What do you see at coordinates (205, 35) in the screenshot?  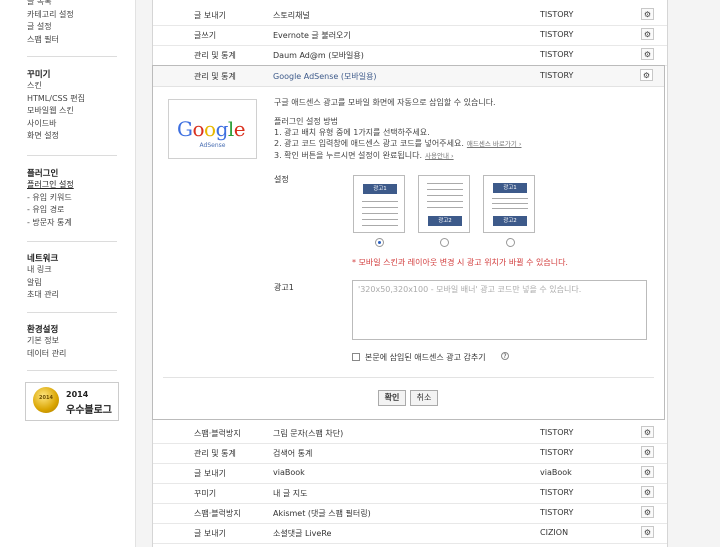 I see `row-category: 글쓰기` at bounding box center [205, 35].